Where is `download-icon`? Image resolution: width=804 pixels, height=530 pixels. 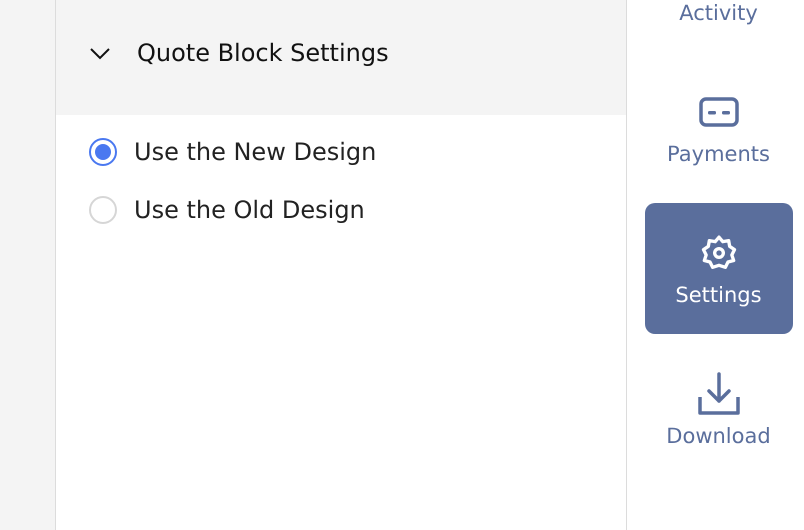
download-icon is located at coordinates (719, 394).